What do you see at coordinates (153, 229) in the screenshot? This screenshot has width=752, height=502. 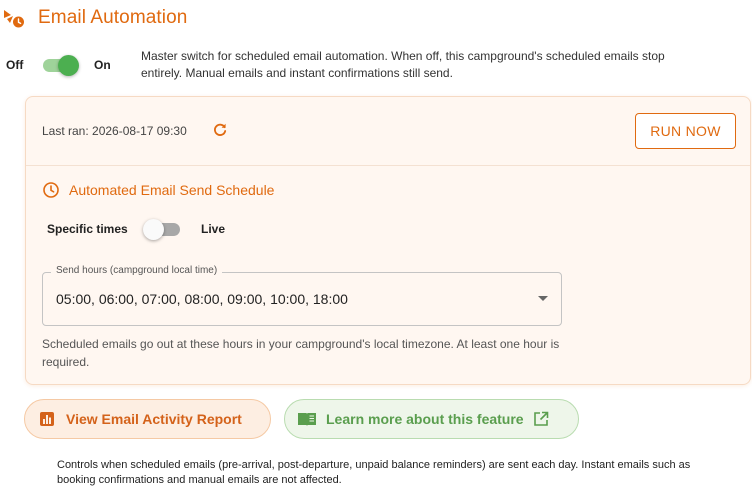 I see `schedule-mode-thumb` at bounding box center [153, 229].